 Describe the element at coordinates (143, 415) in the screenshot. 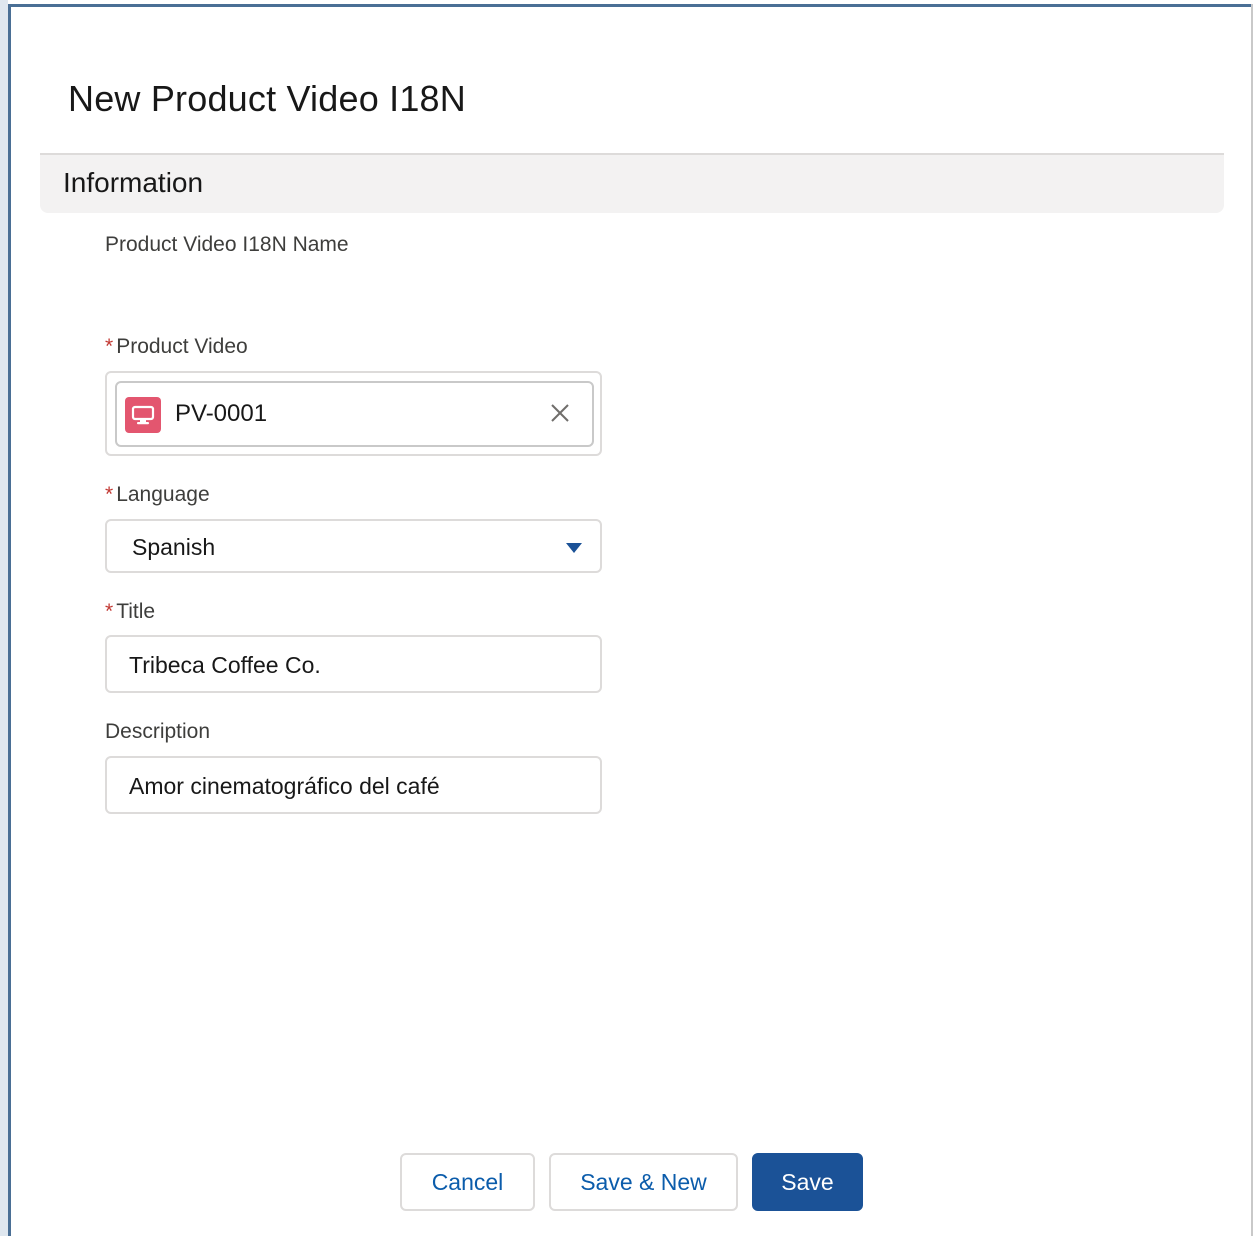

I see `monitor-icon` at that location.